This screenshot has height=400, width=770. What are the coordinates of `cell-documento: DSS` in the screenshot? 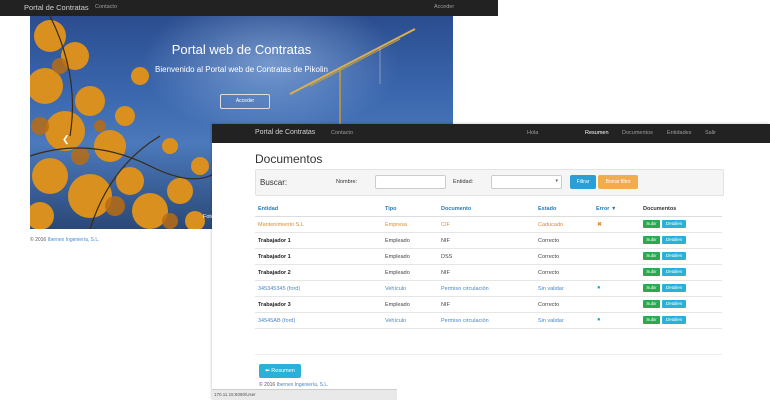 It's located at (446, 257).